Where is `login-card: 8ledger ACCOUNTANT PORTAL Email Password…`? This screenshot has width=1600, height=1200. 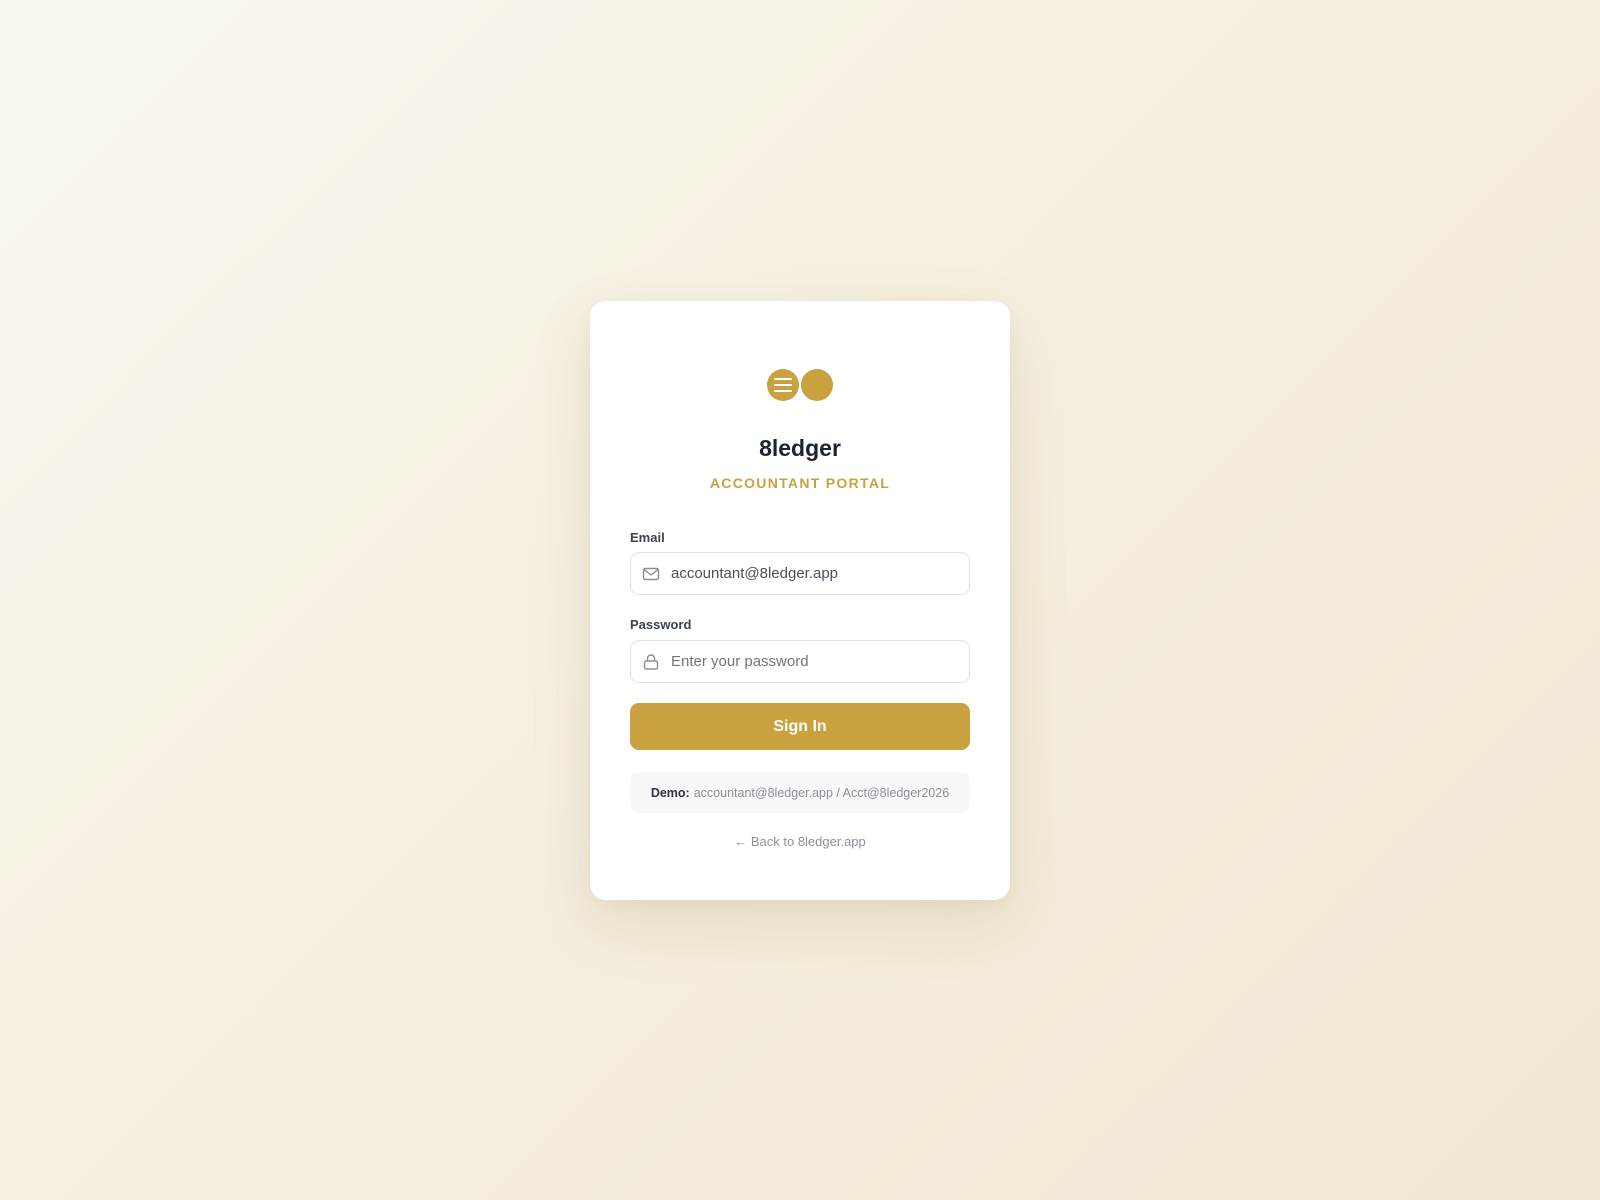 login-card: 8ledger ACCOUNTANT PORTAL Email Password… is located at coordinates (800, 600).